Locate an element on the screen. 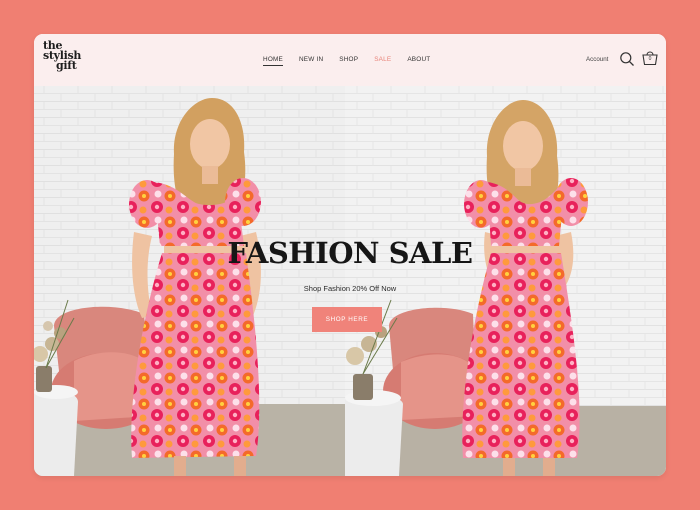  cart-count: 0 is located at coordinates (650, 59).